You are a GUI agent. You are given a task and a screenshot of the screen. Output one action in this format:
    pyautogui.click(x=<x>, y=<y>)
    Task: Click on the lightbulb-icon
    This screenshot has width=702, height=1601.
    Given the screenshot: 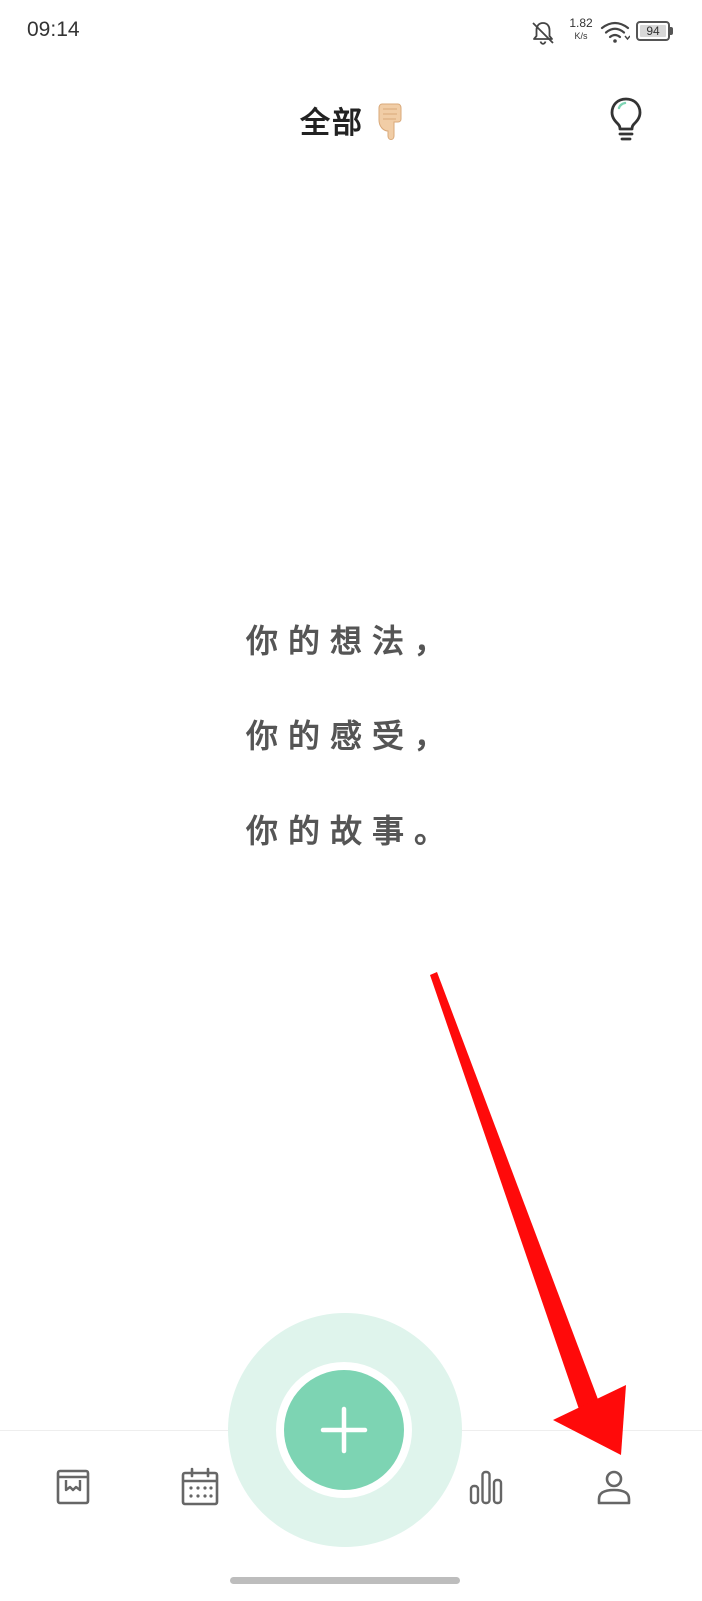 What is the action you would take?
    pyautogui.click(x=626, y=119)
    